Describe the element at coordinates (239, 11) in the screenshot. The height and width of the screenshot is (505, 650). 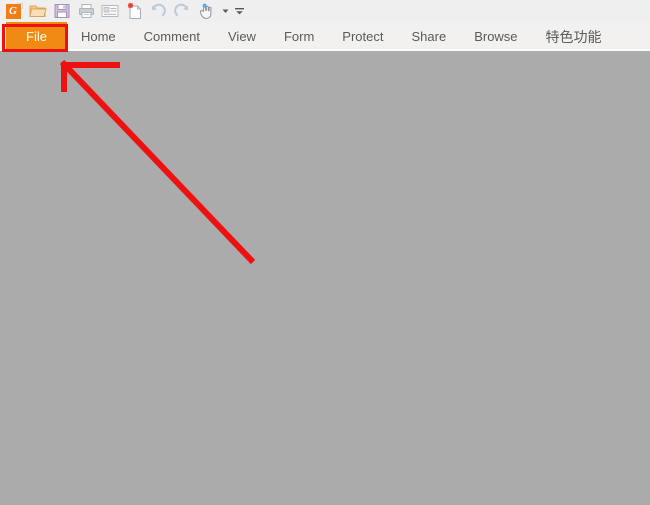
I see `customize-toolbar-icon` at that location.